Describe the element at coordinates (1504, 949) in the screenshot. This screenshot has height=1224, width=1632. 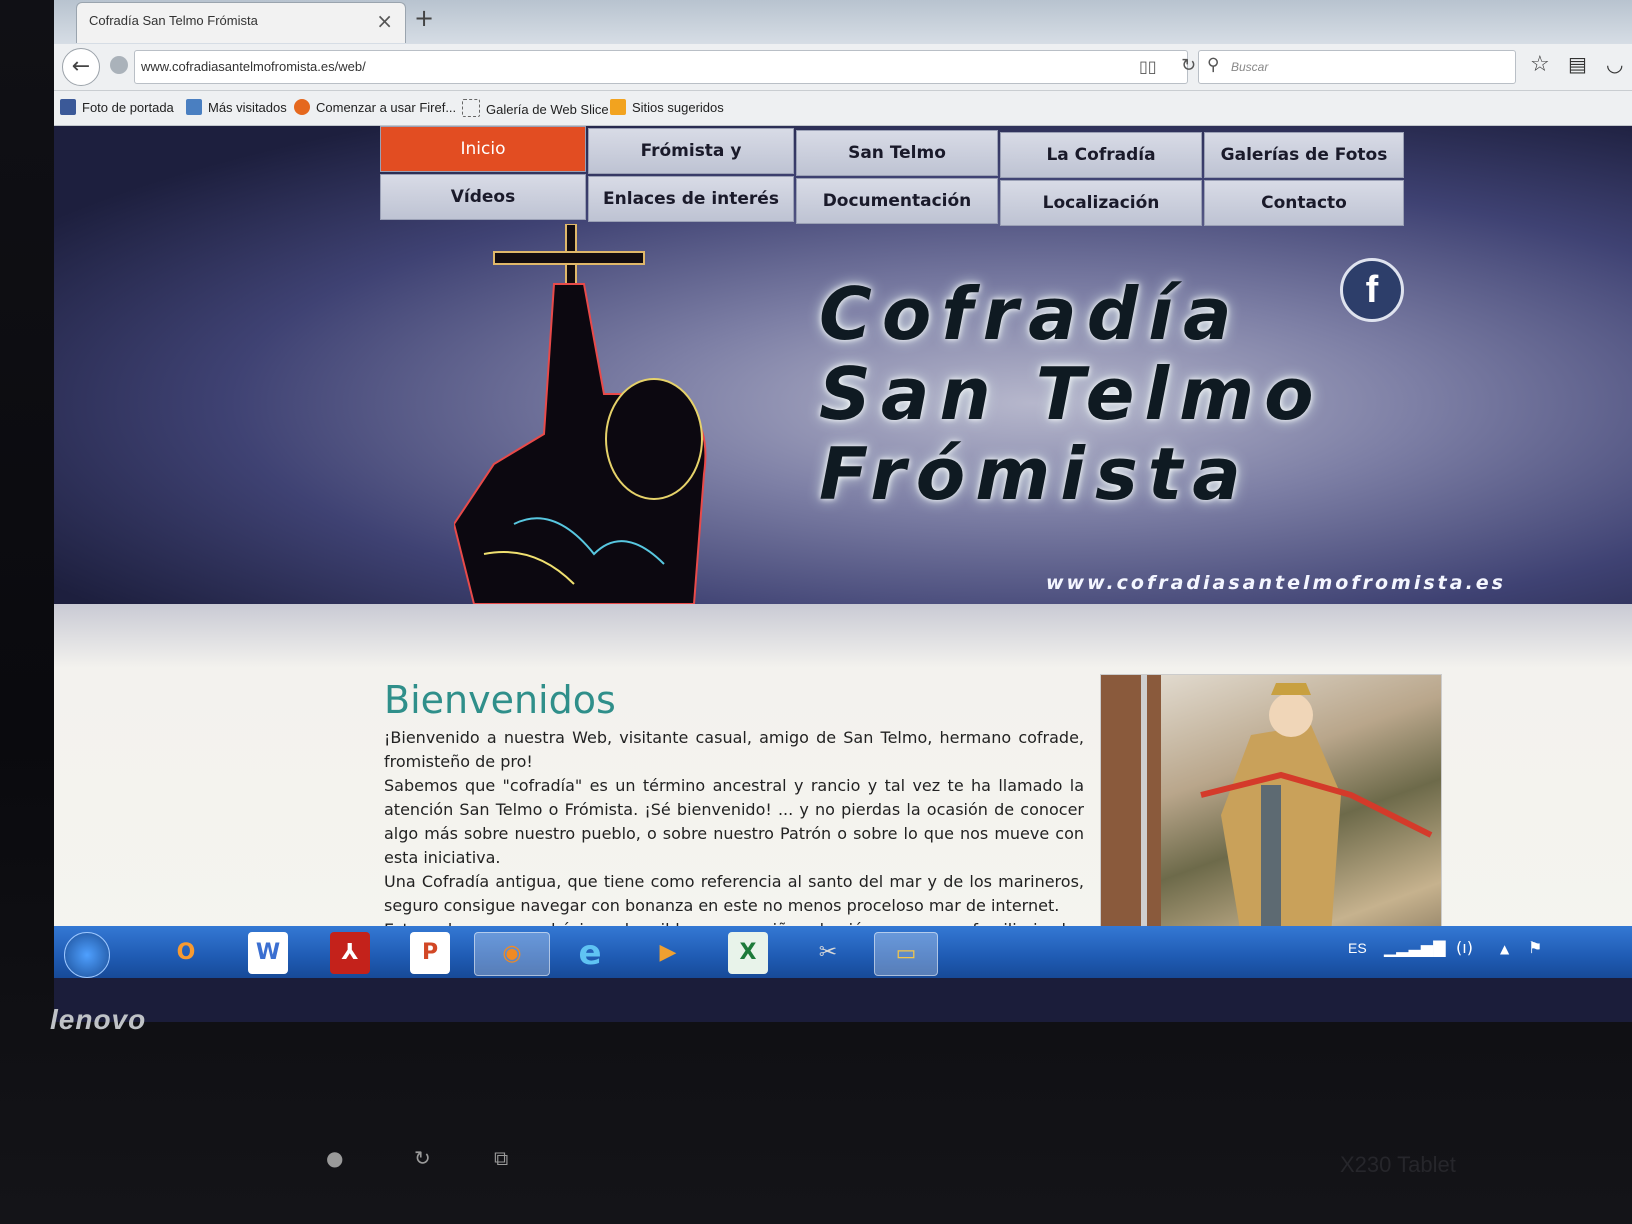
I see `tray-expand-icon: ▲` at that location.